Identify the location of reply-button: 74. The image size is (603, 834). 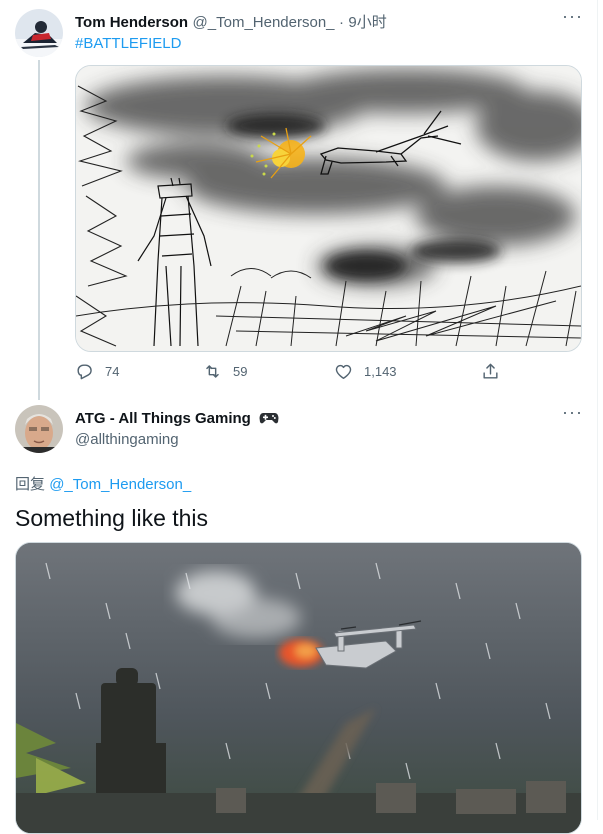
(97, 371).